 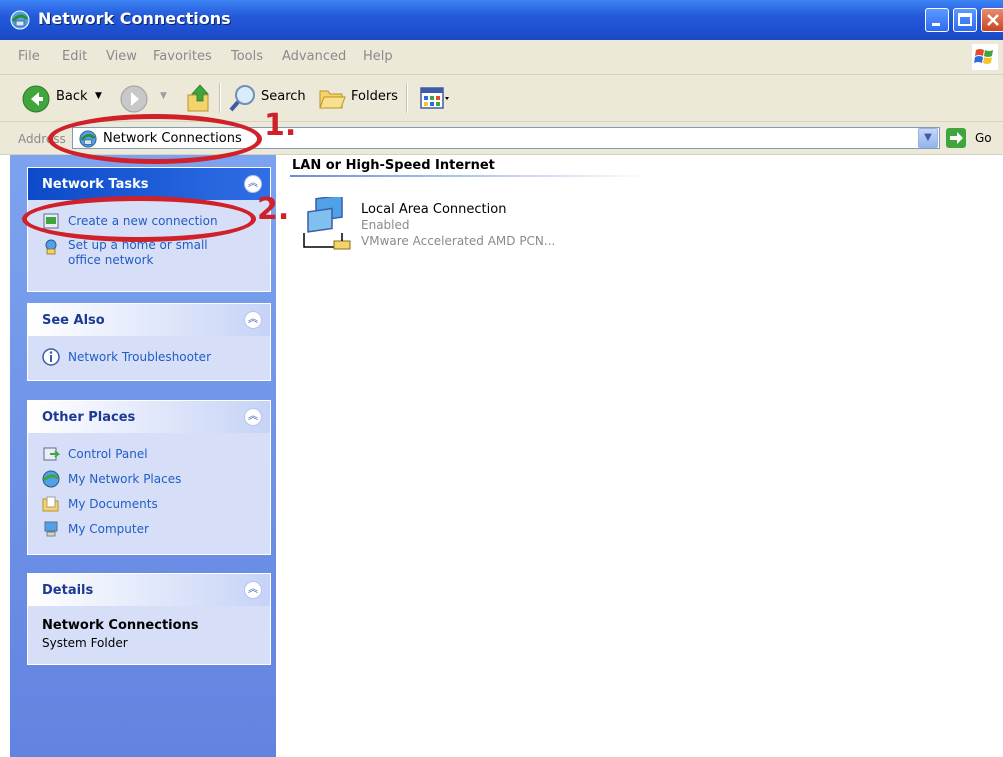 I want to click on forward-arrow-icon, so click(x=134, y=99).